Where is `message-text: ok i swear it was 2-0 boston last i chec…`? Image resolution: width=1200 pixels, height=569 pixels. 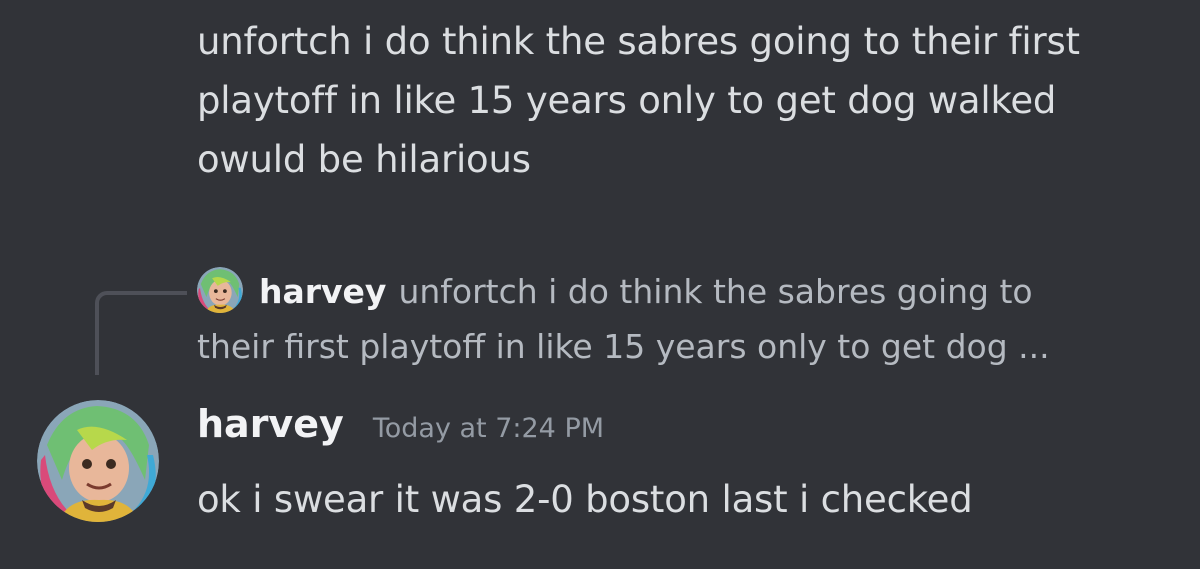 message-text: ok i swear it was 2-0 boston last i chec… is located at coordinates (585, 499).